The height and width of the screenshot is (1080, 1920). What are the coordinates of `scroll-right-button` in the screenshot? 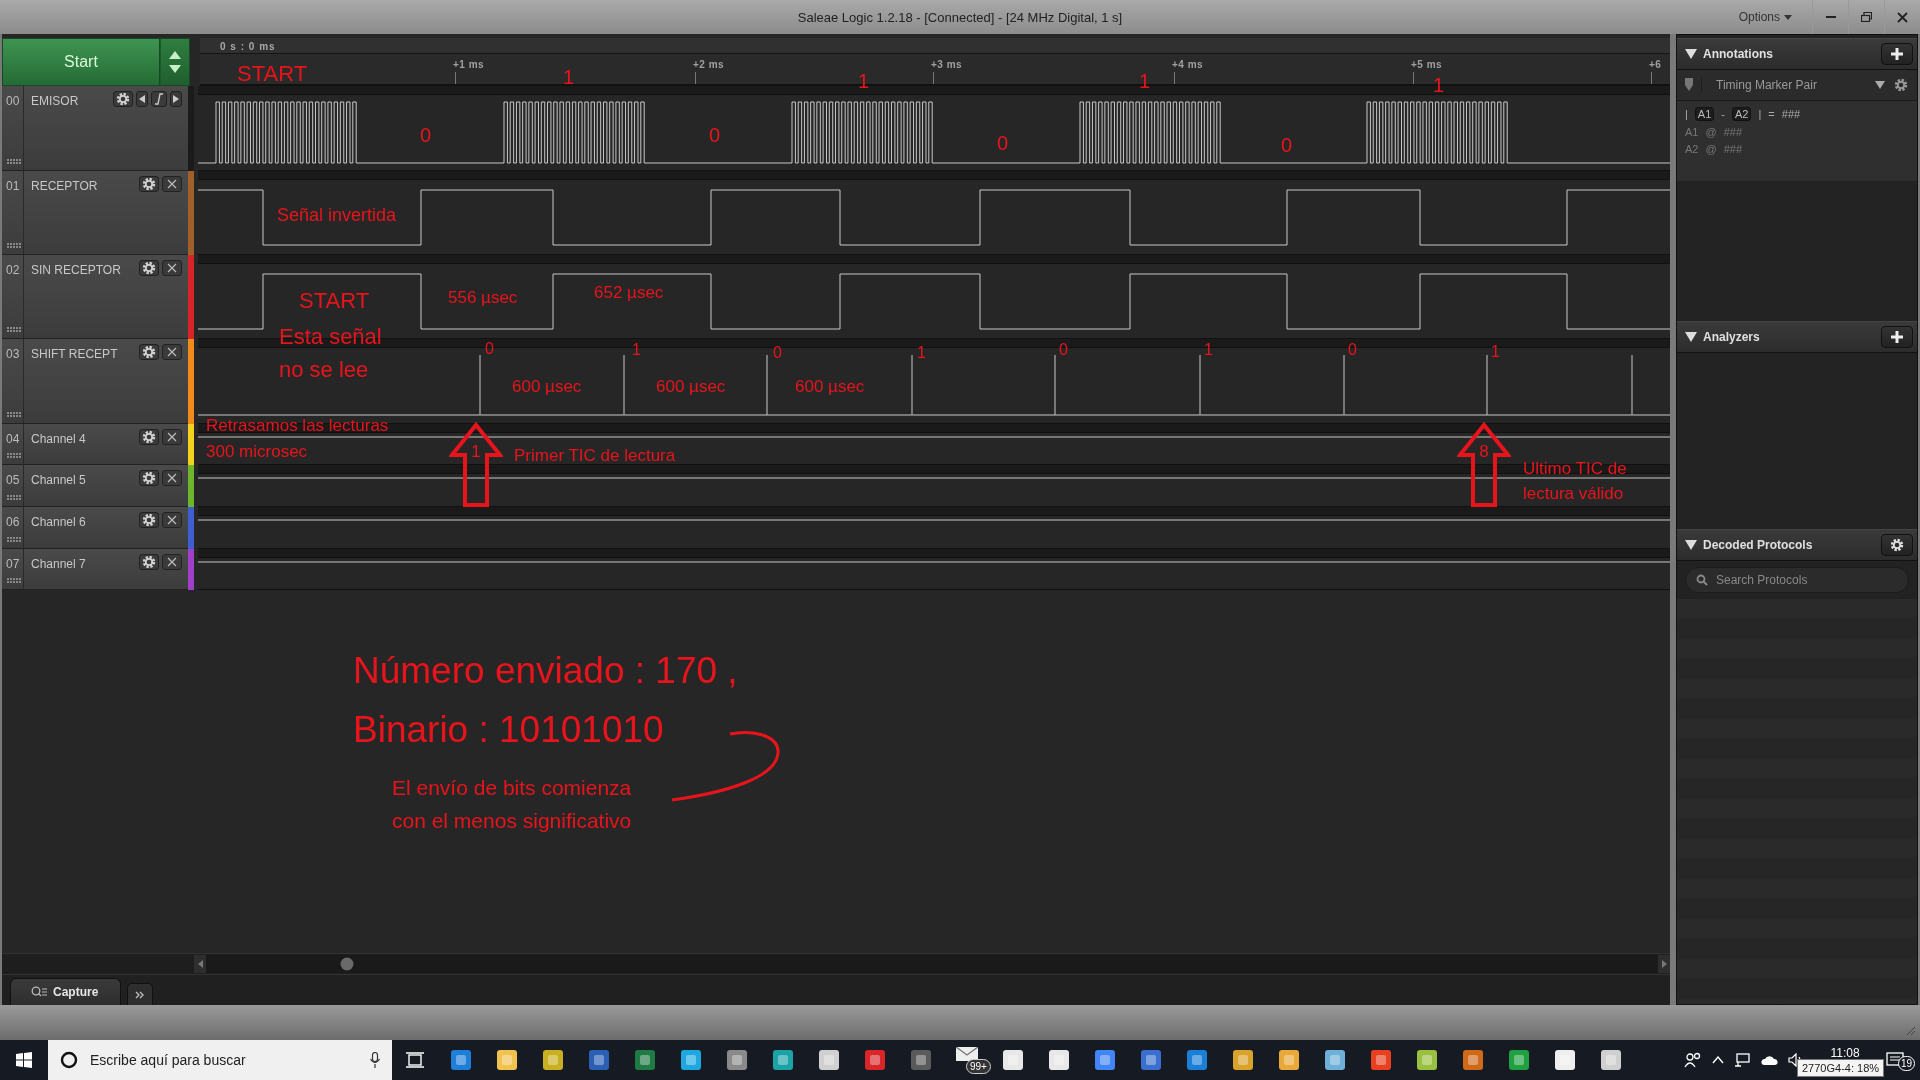 It's located at (1664, 964).